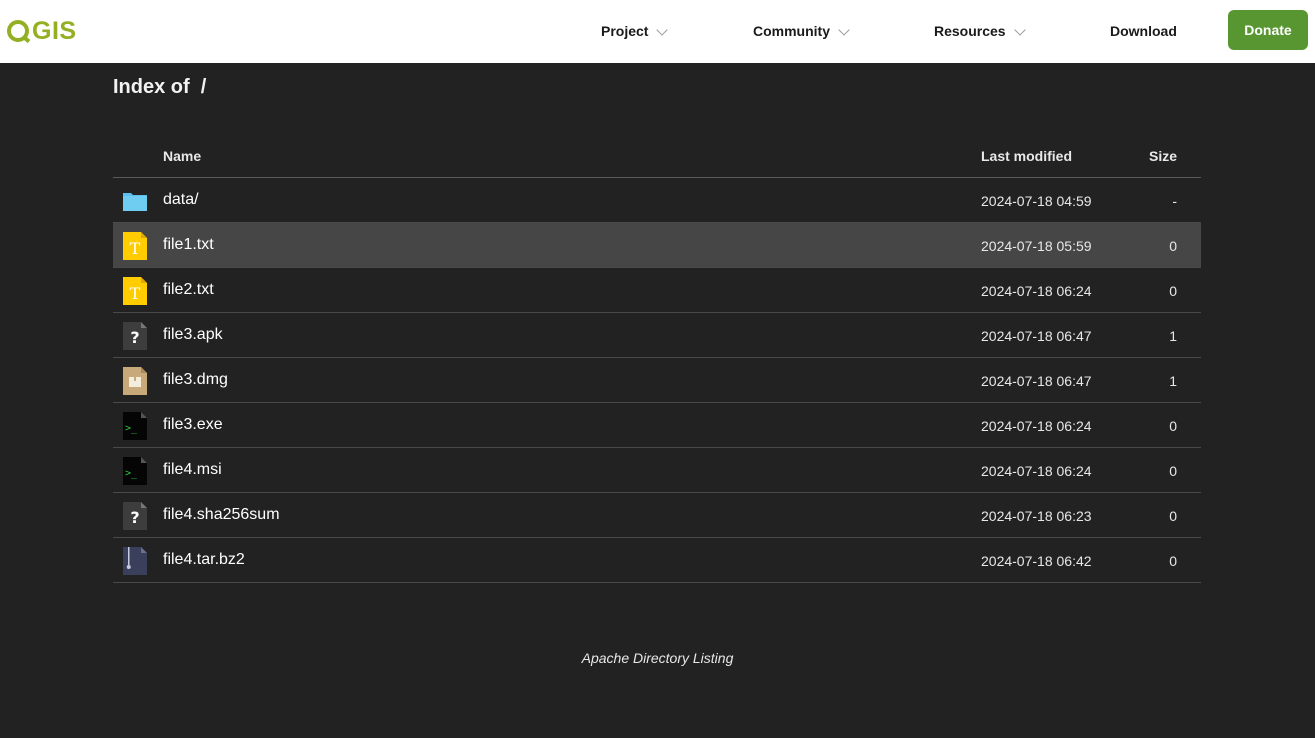 This screenshot has width=1315, height=738. What do you see at coordinates (657, 425) in the screenshot?
I see `table-row: >_ file3.exe 2024-07-18 06:24 0` at bounding box center [657, 425].